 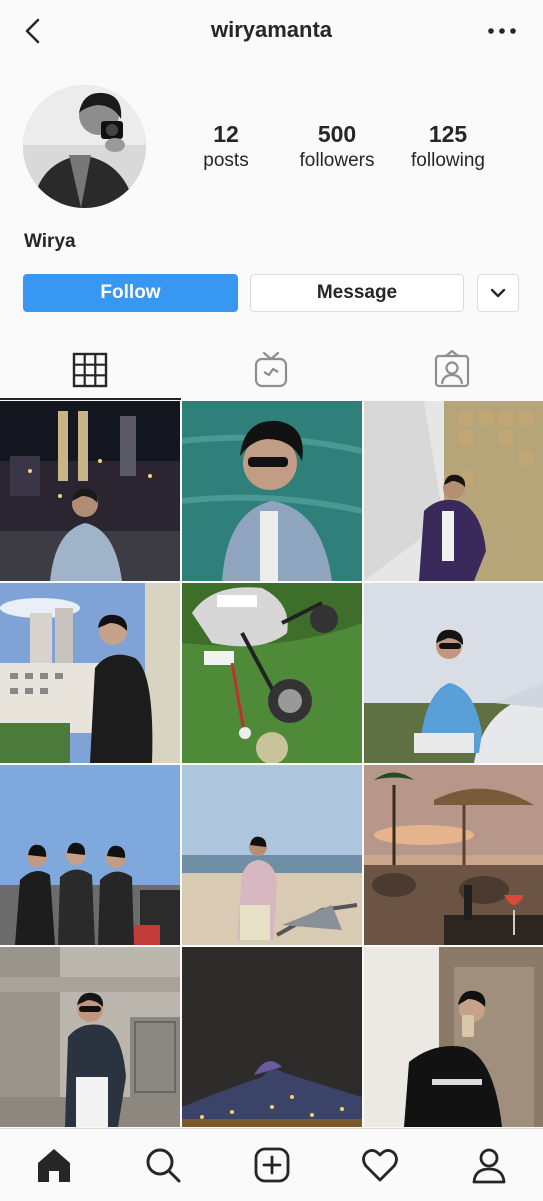 I want to click on stat-followers: 500 followers, so click(x=337, y=147).